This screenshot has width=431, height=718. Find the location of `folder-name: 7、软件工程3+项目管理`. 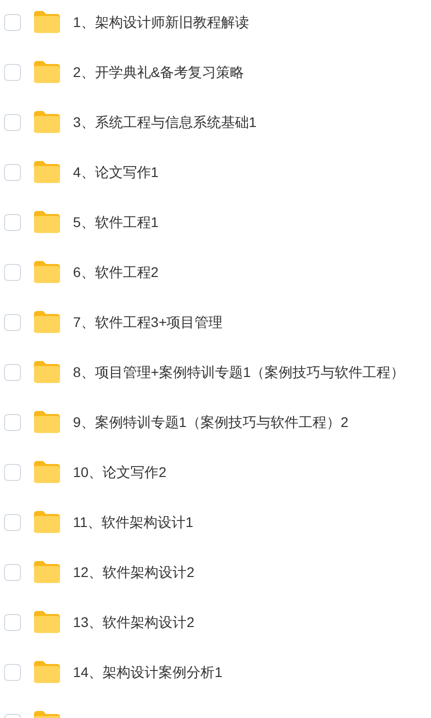

folder-name: 7、软件工程3+项目管理 is located at coordinates (148, 322).